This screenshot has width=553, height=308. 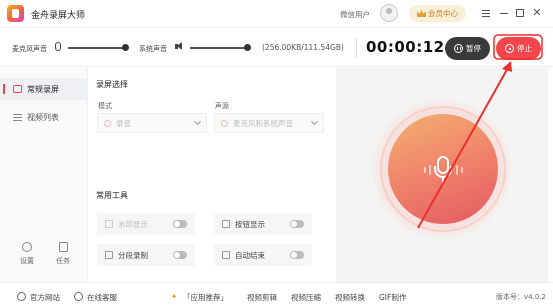 What do you see at coordinates (96, 48) in the screenshot?
I see `mic-volume-slider` at bounding box center [96, 48].